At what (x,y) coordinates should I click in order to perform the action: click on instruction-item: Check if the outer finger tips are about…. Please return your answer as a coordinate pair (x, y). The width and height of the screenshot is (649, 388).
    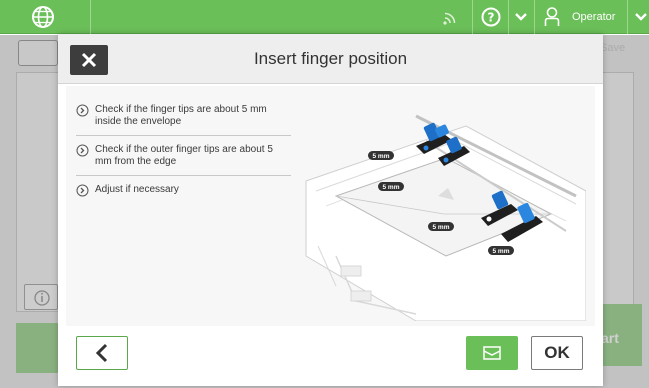
    Looking at the image, I should click on (183, 160).